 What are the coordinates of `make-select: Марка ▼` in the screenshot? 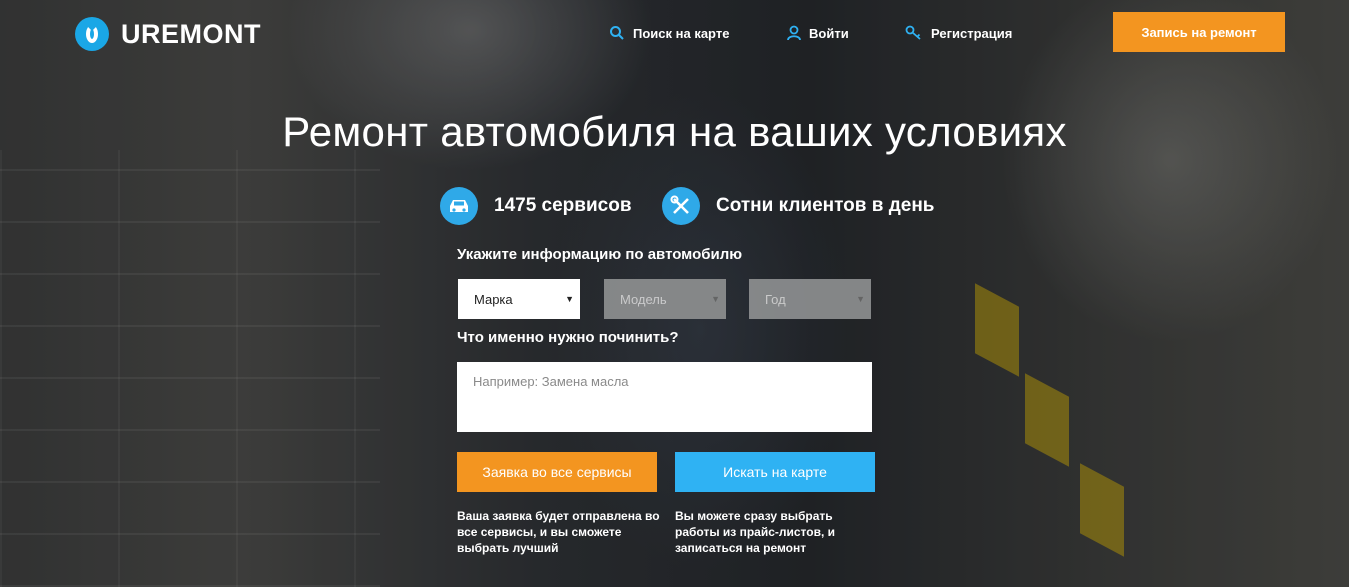 It's located at (519, 299).